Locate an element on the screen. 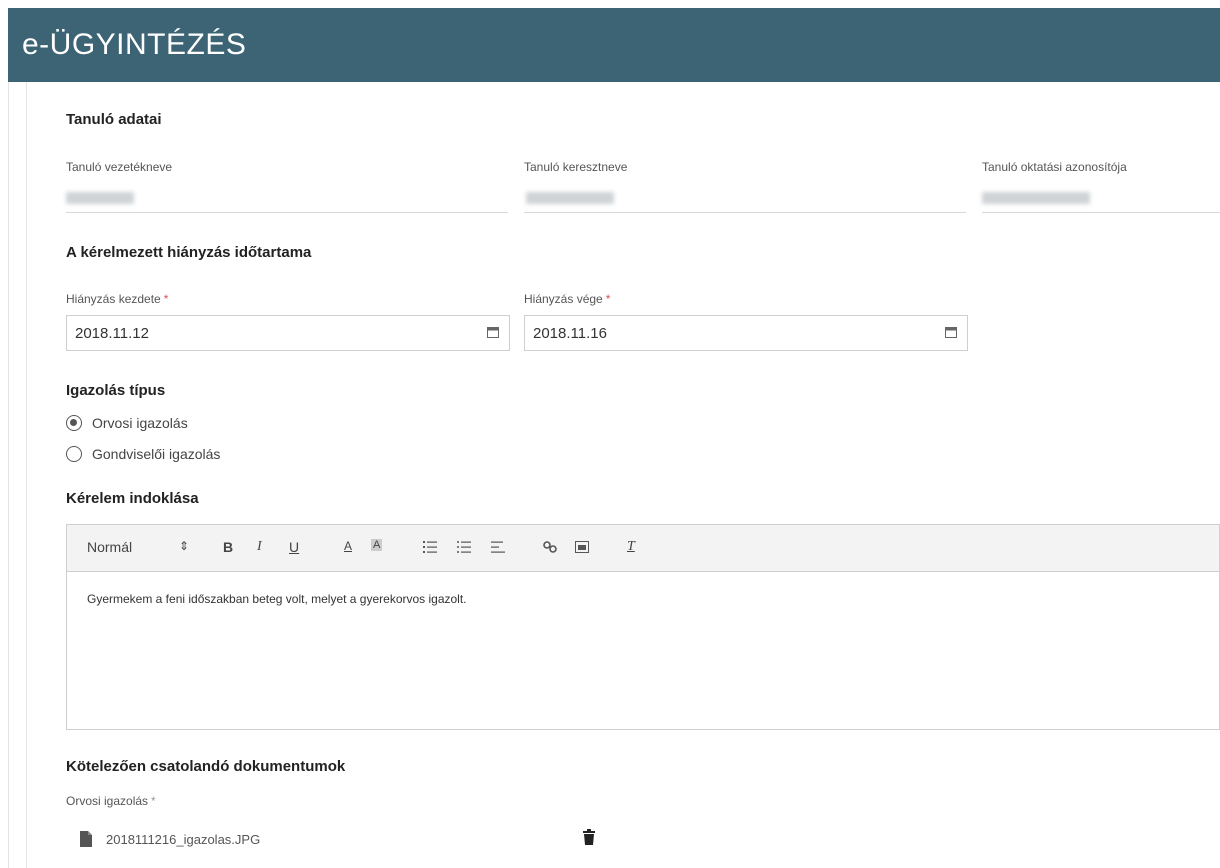  absence-end-value: 2018.11.16 is located at coordinates (570, 333).